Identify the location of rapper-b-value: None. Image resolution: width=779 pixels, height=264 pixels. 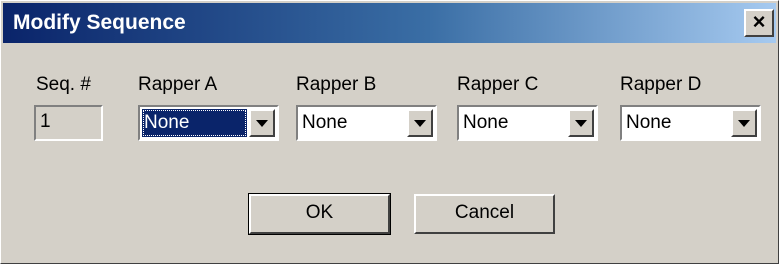
(325, 122).